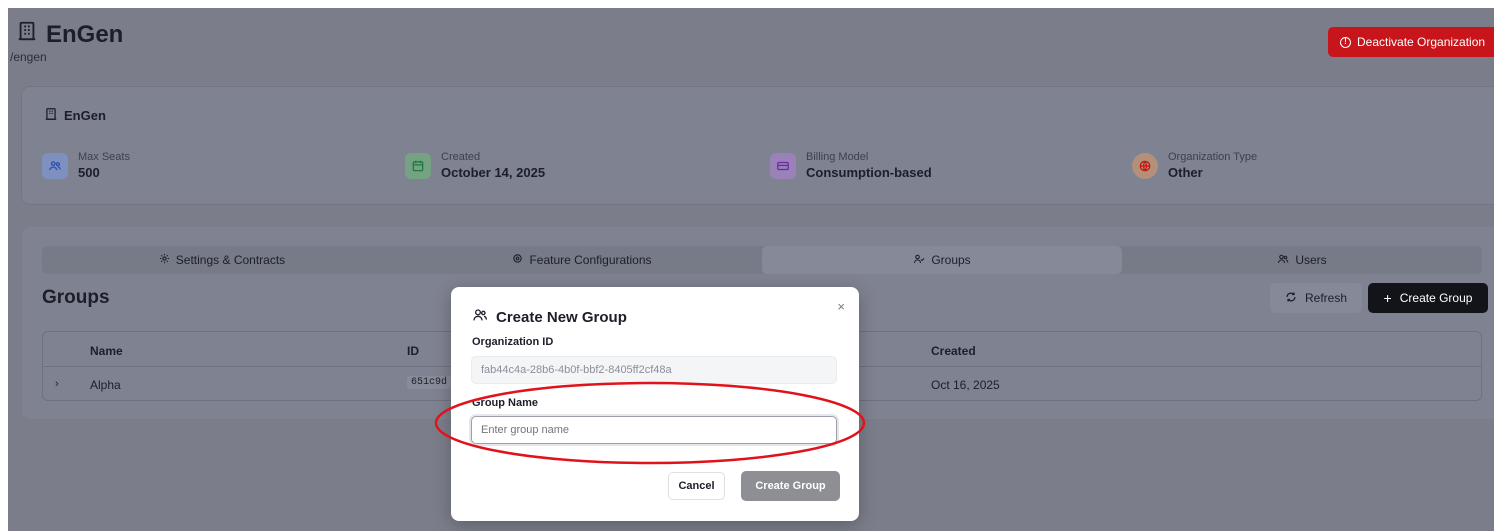  Describe the element at coordinates (85, 34) in the screenshot. I see `org-name: EnGen` at that location.